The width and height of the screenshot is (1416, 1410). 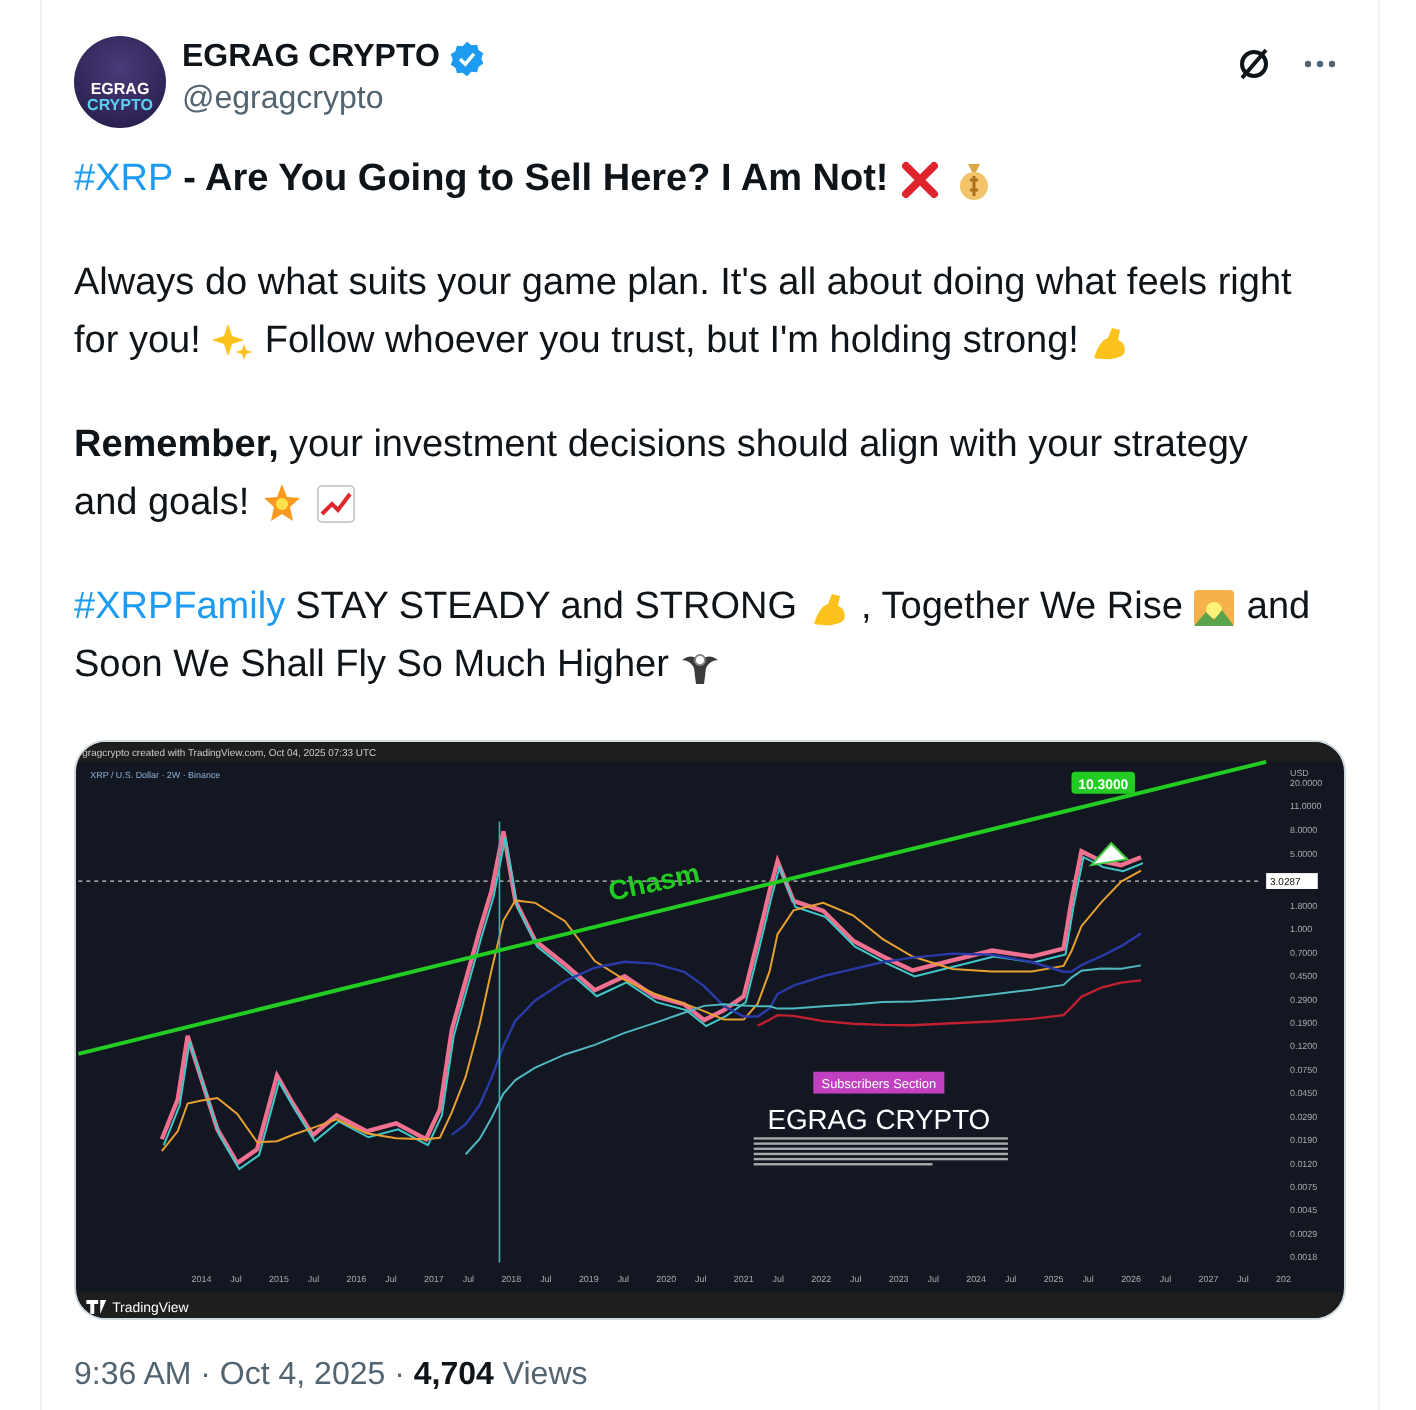 What do you see at coordinates (332, 1376) in the screenshot?
I see `post-timestamp: 9:36 AM · Oct 4, 2025 · 4,704 Views` at bounding box center [332, 1376].